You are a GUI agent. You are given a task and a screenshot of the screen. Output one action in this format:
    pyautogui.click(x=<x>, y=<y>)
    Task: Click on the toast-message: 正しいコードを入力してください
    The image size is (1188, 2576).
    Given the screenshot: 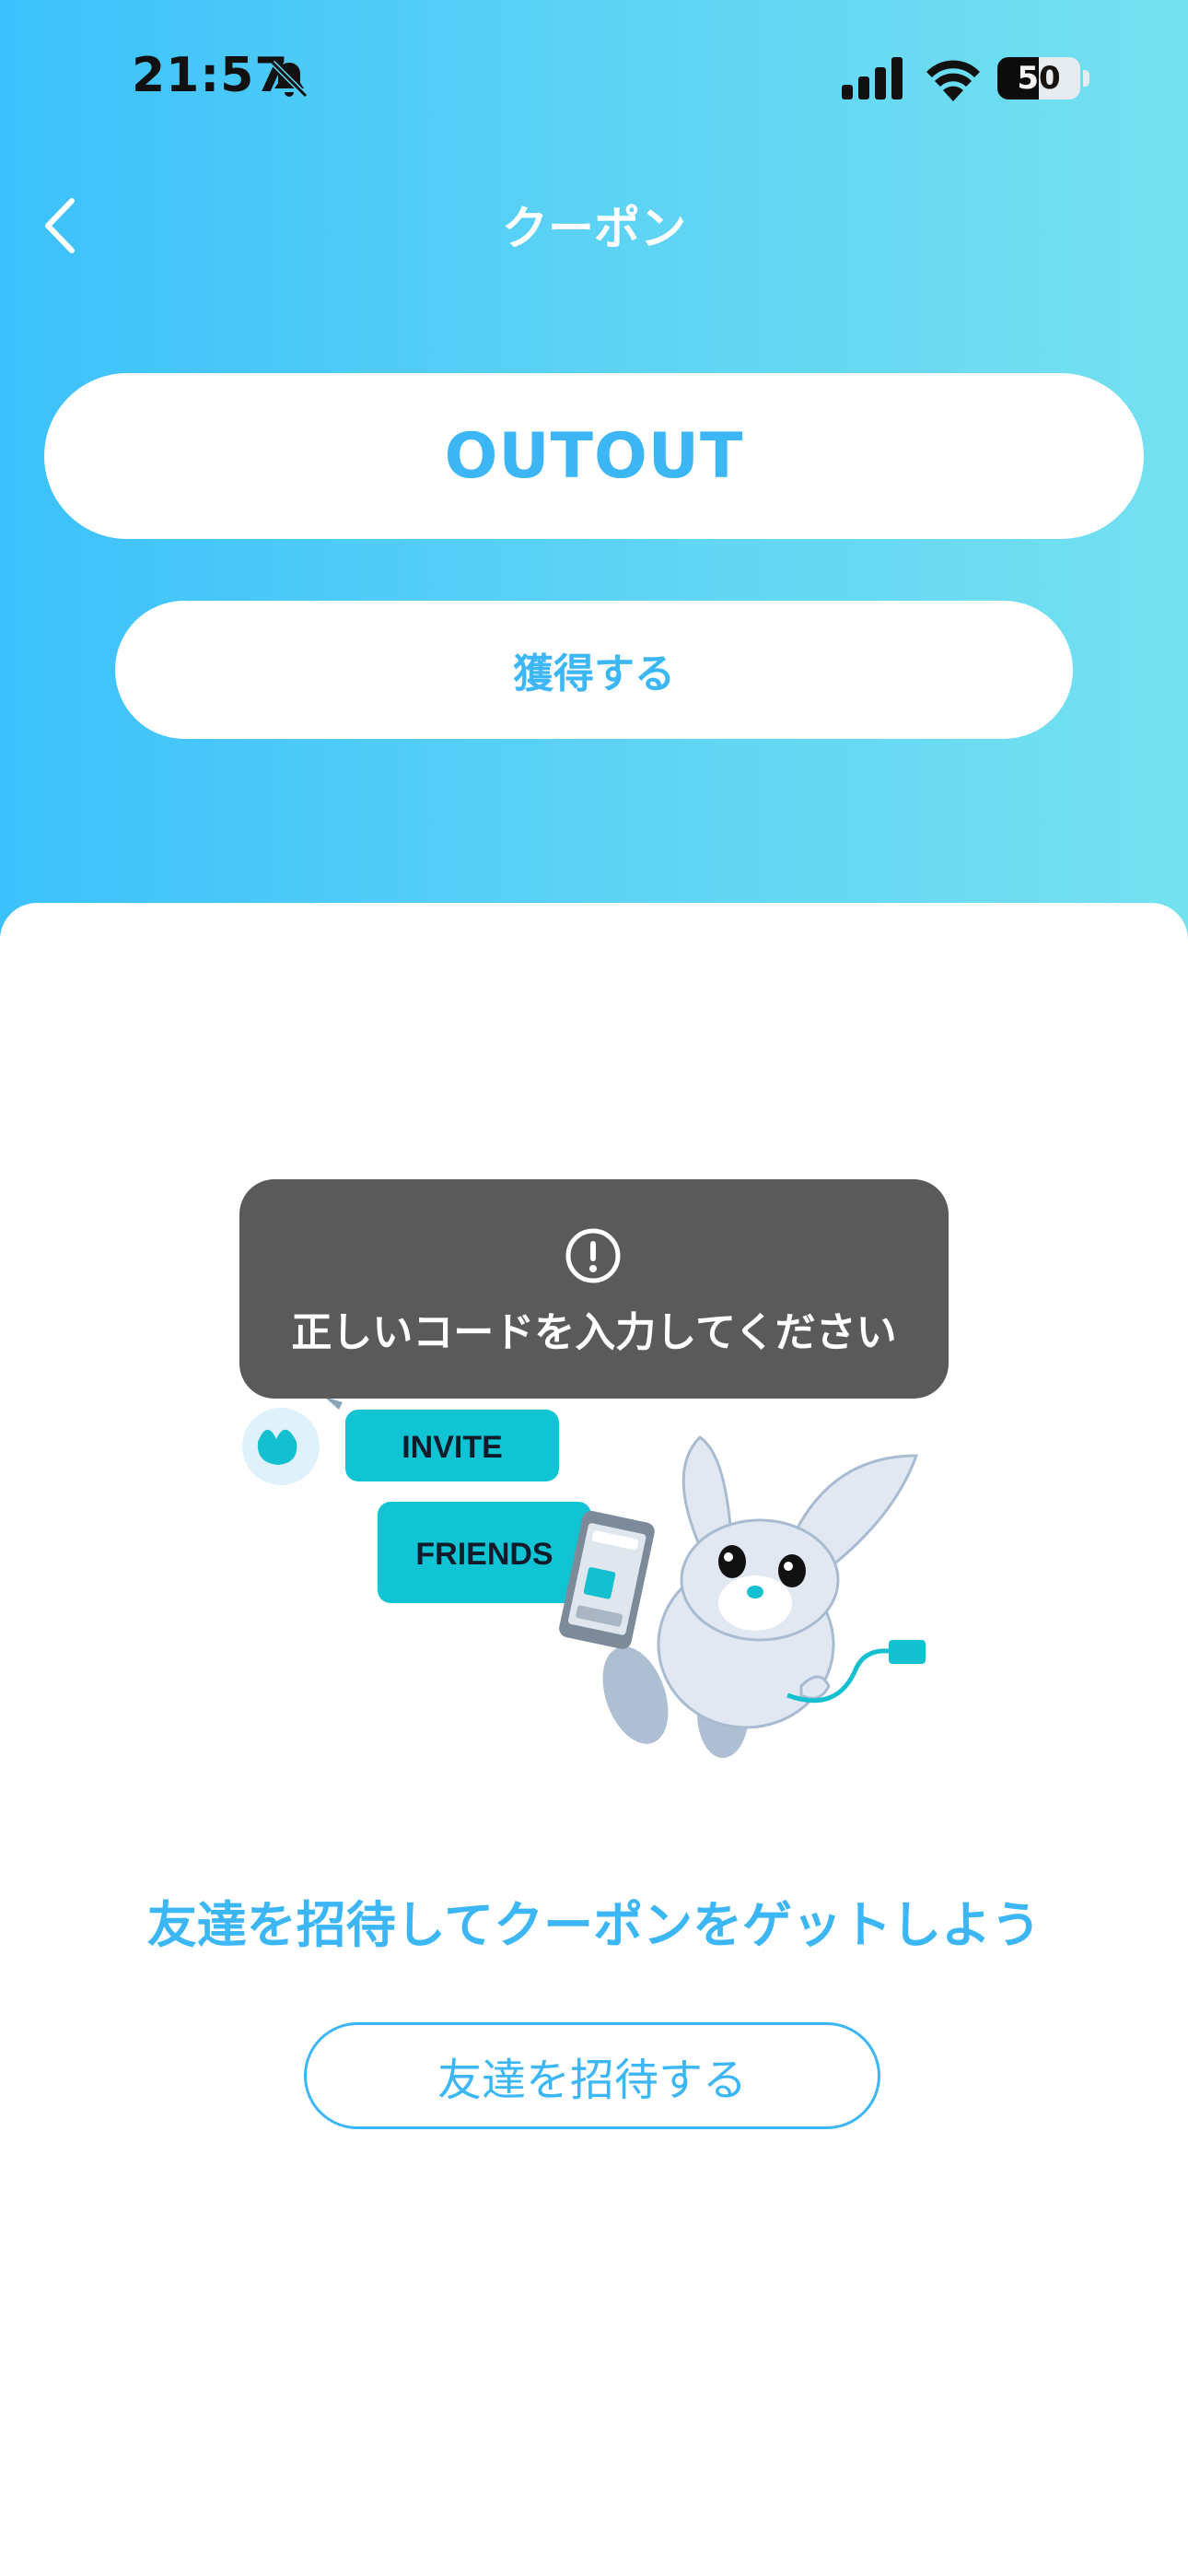 What is the action you would take?
    pyautogui.click(x=594, y=1332)
    